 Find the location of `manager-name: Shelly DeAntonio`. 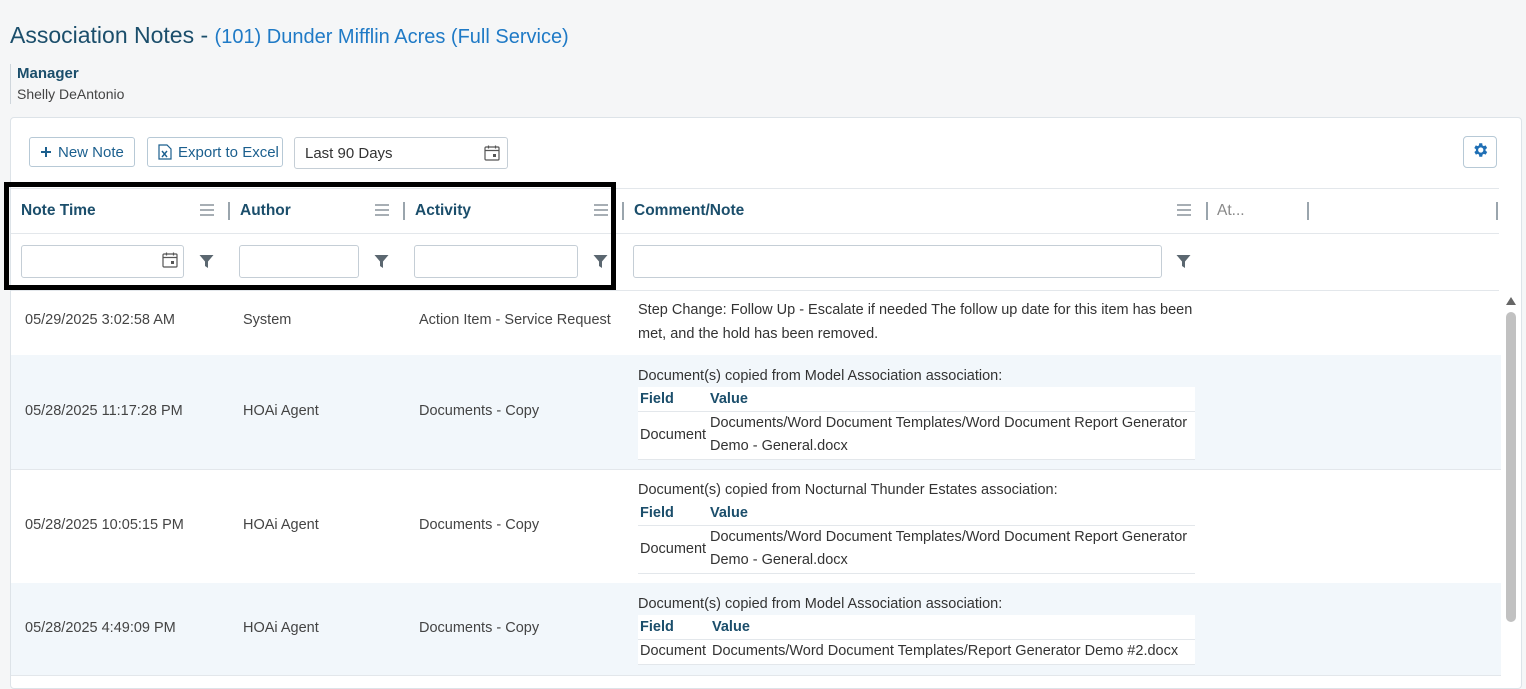

manager-name: Shelly DeAntonio is located at coordinates (71, 94).